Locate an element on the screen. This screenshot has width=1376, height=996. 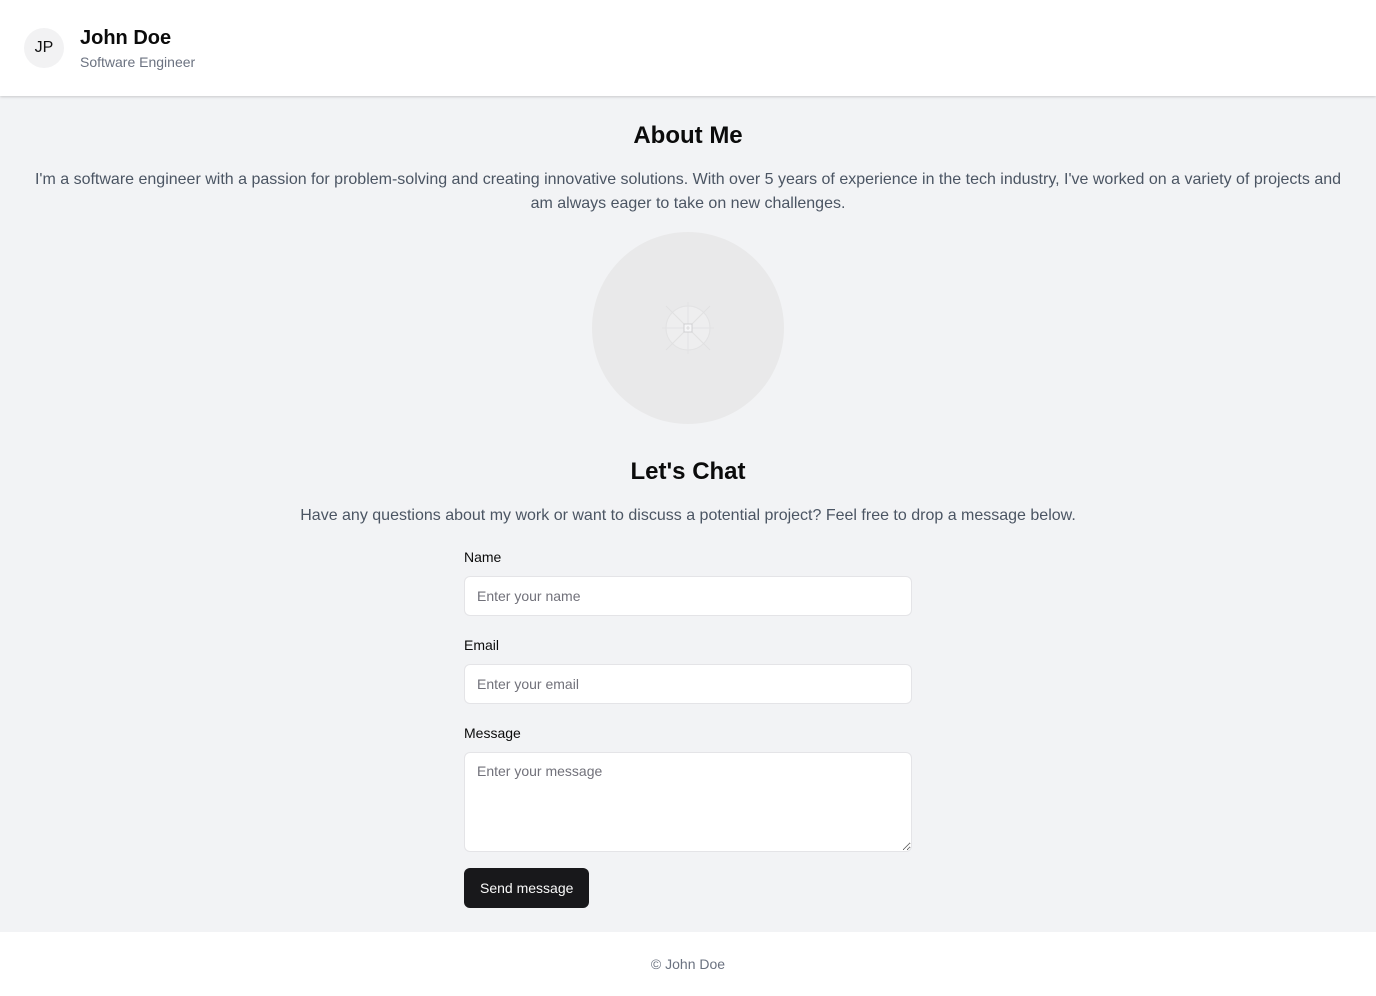
profile-name: John Doe is located at coordinates (126, 38).